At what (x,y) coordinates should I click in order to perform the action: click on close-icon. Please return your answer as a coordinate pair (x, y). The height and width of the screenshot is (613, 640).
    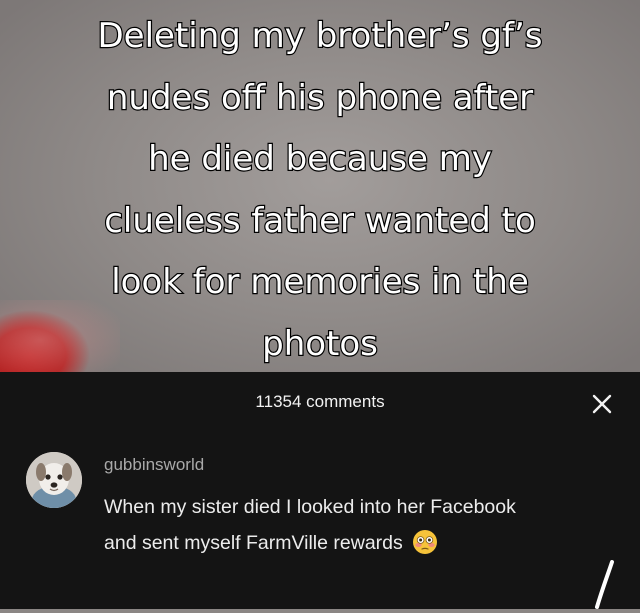
    Looking at the image, I should click on (602, 404).